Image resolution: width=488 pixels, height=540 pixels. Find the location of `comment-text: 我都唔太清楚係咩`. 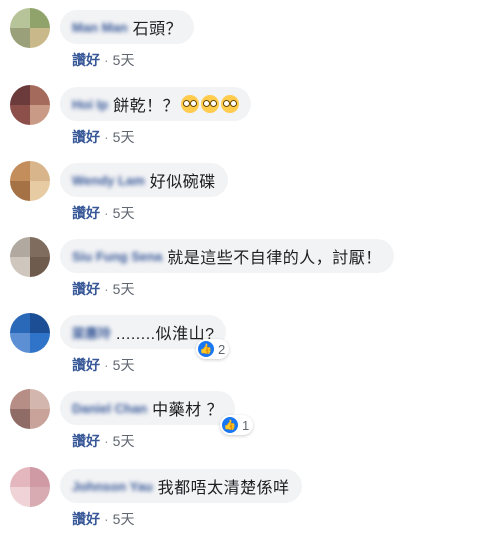

comment-text: 我都唔太清楚係咩 is located at coordinates (223, 488).